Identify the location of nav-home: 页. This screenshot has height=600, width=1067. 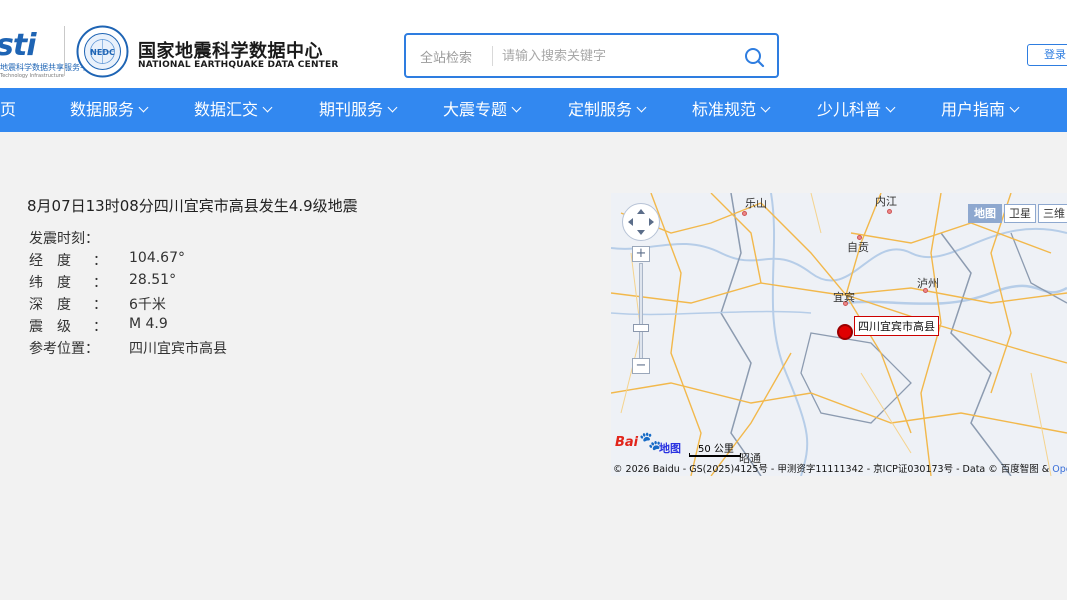
(8, 110).